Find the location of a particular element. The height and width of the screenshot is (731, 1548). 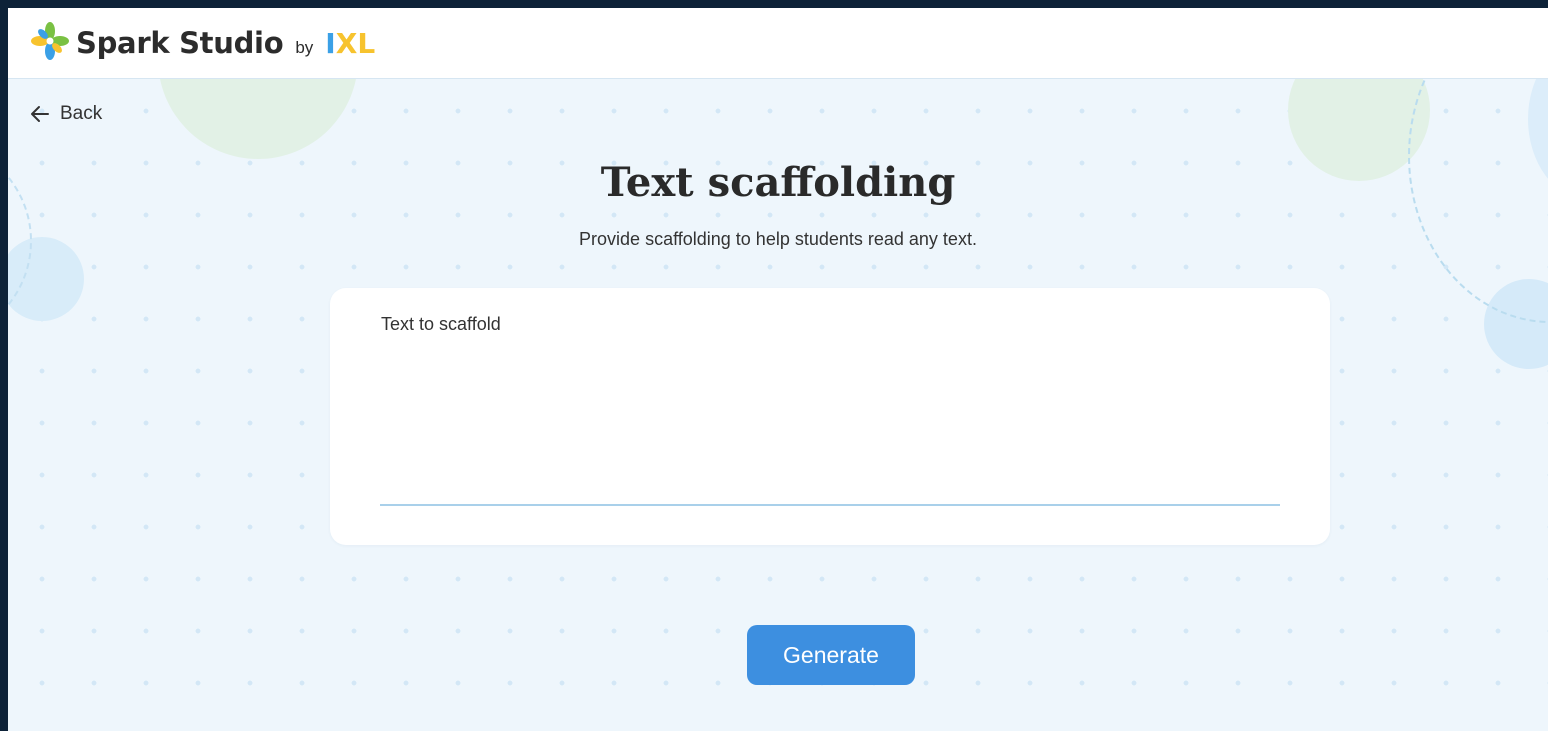

back-link: Back is located at coordinates (66, 114).